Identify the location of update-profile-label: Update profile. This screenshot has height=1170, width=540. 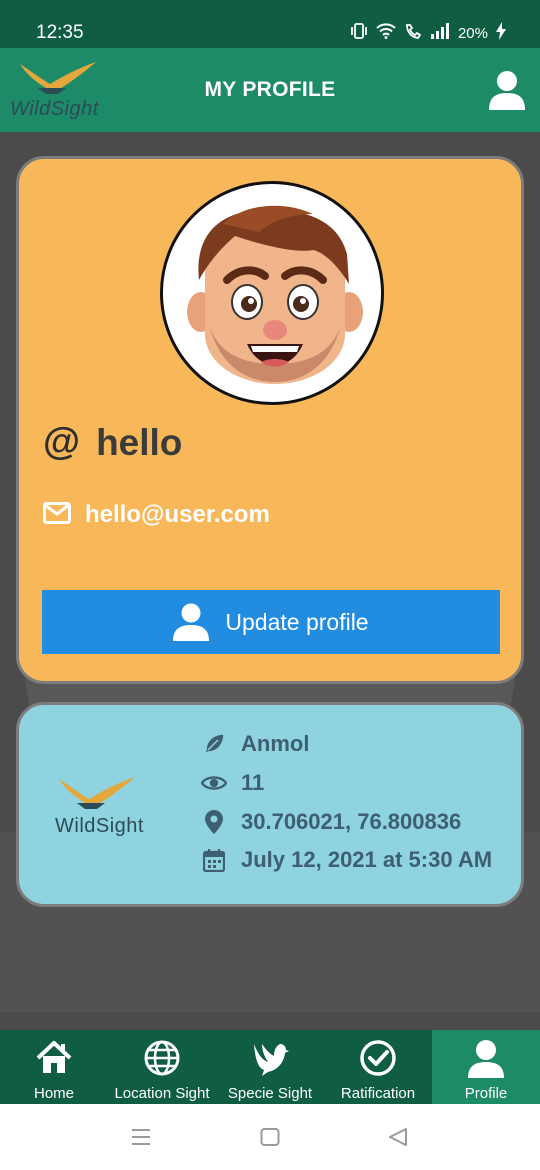
(297, 621).